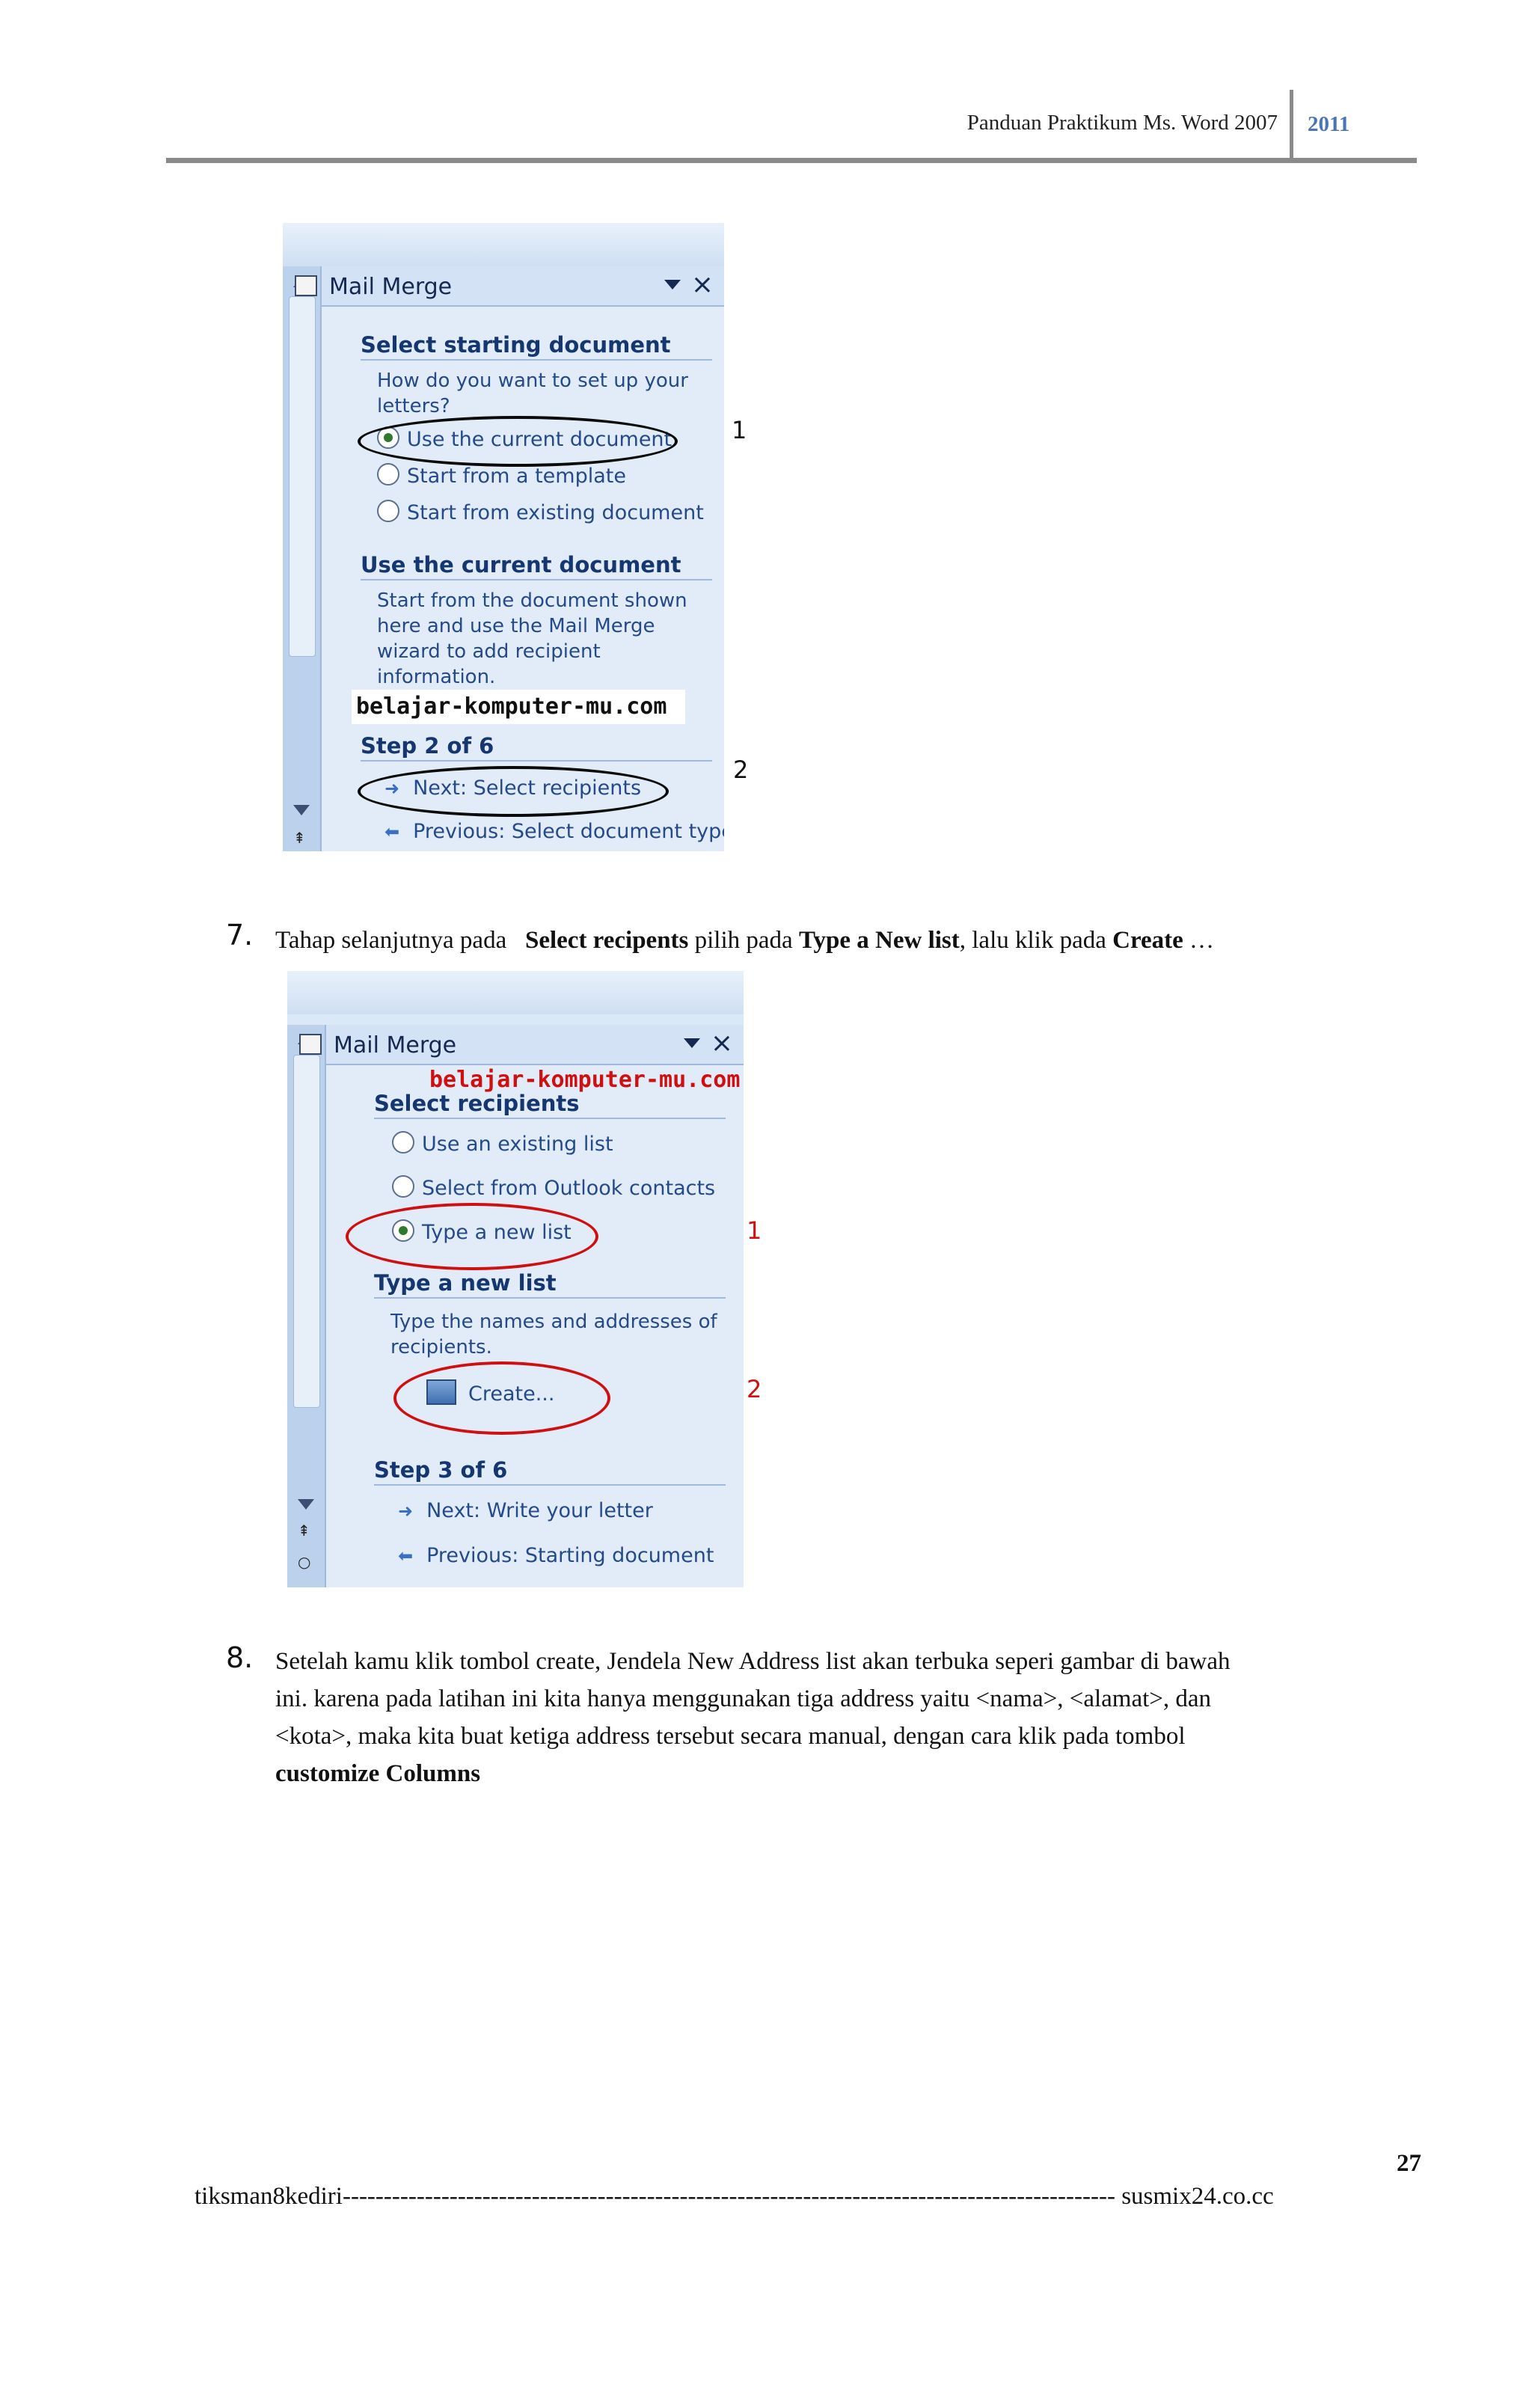 This screenshot has height=2408, width=1532. Describe the element at coordinates (555, 512) in the screenshot. I see `radio-label: Start from existing document` at that location.